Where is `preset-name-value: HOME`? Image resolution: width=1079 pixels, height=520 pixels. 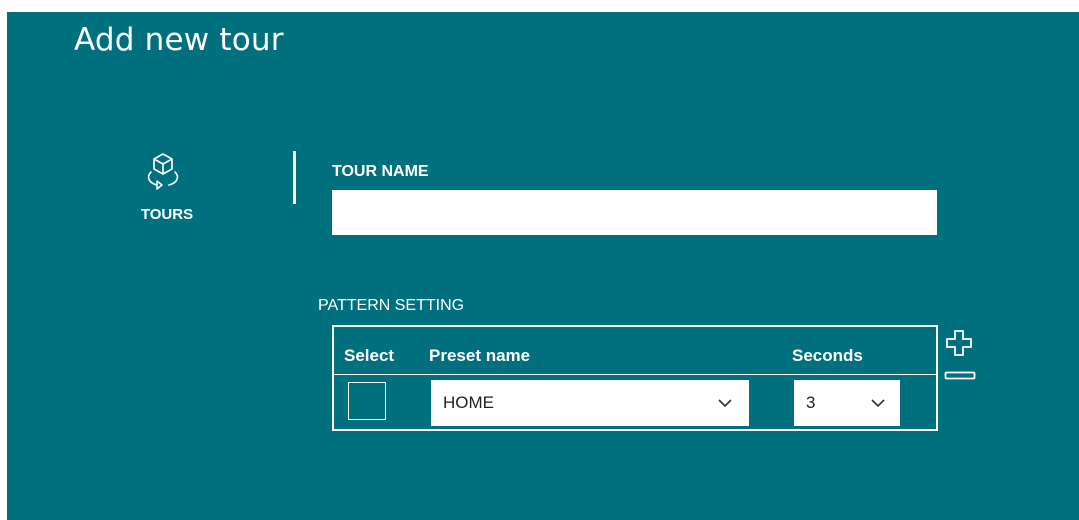 preset-name-value: HOME is located at coordinates (468, 402).